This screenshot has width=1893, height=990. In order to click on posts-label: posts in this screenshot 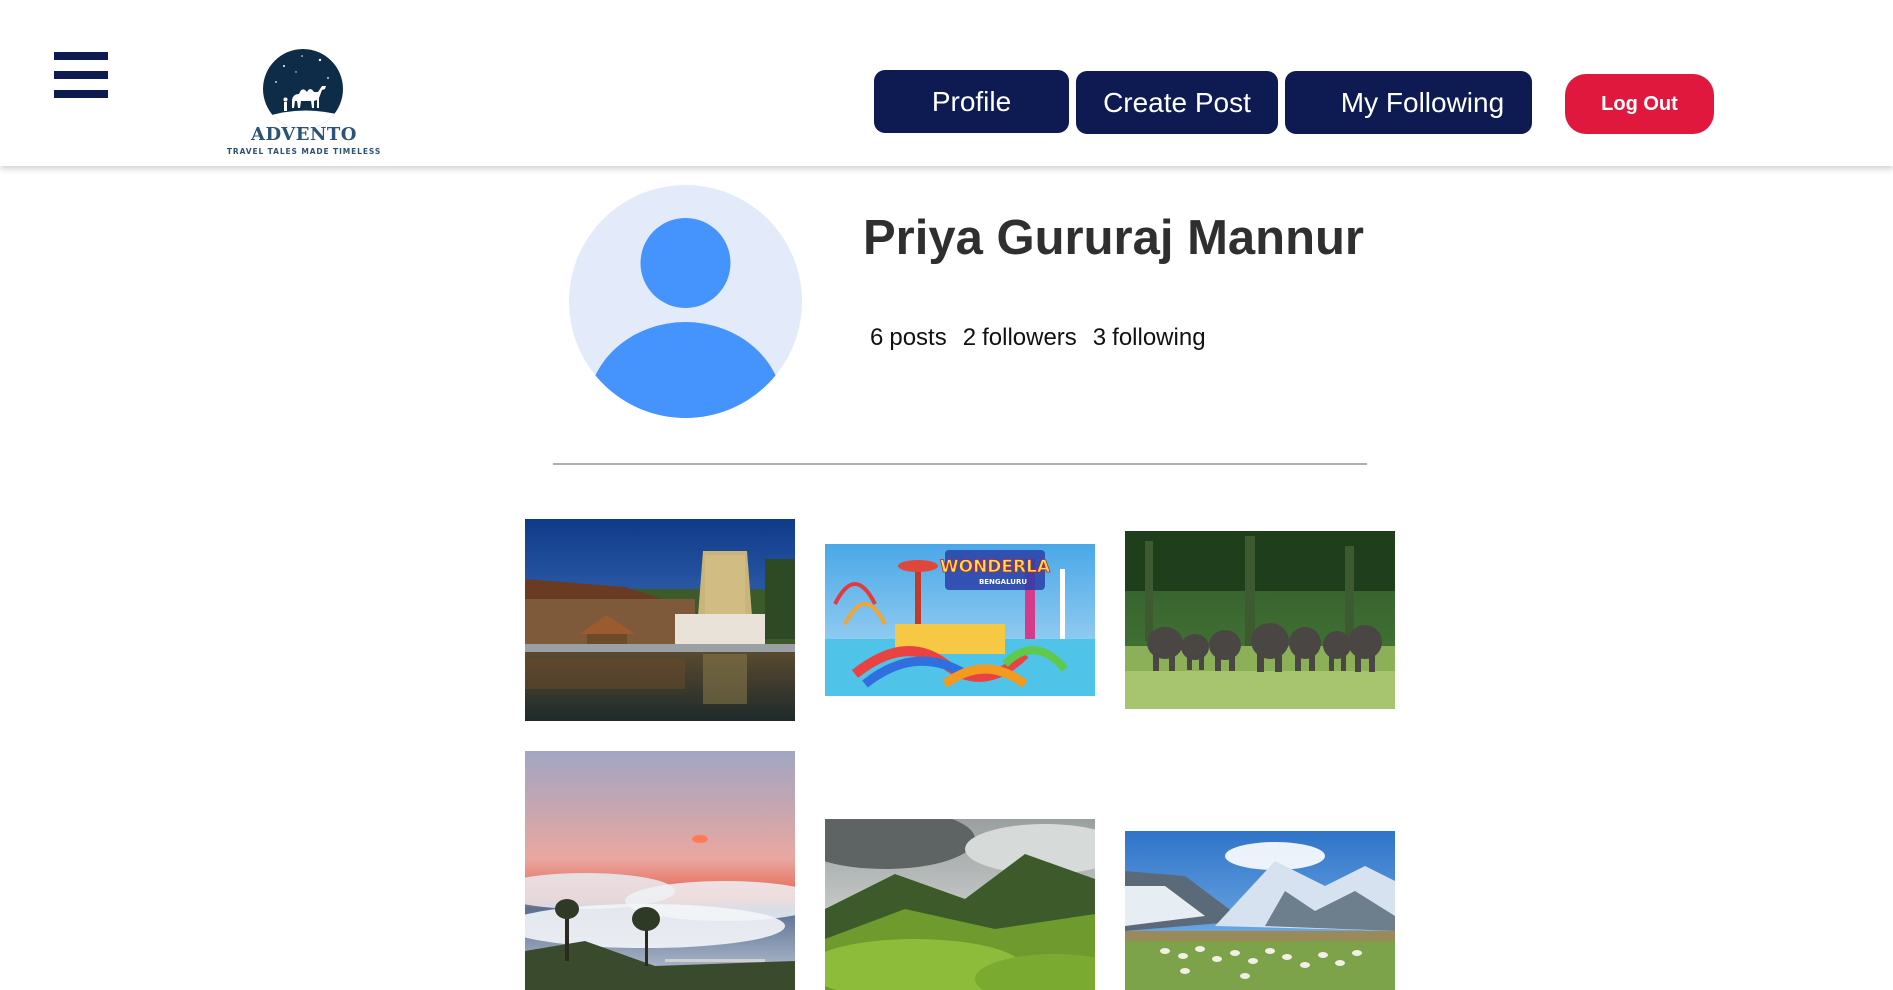, I will do `click(918, 337)`.